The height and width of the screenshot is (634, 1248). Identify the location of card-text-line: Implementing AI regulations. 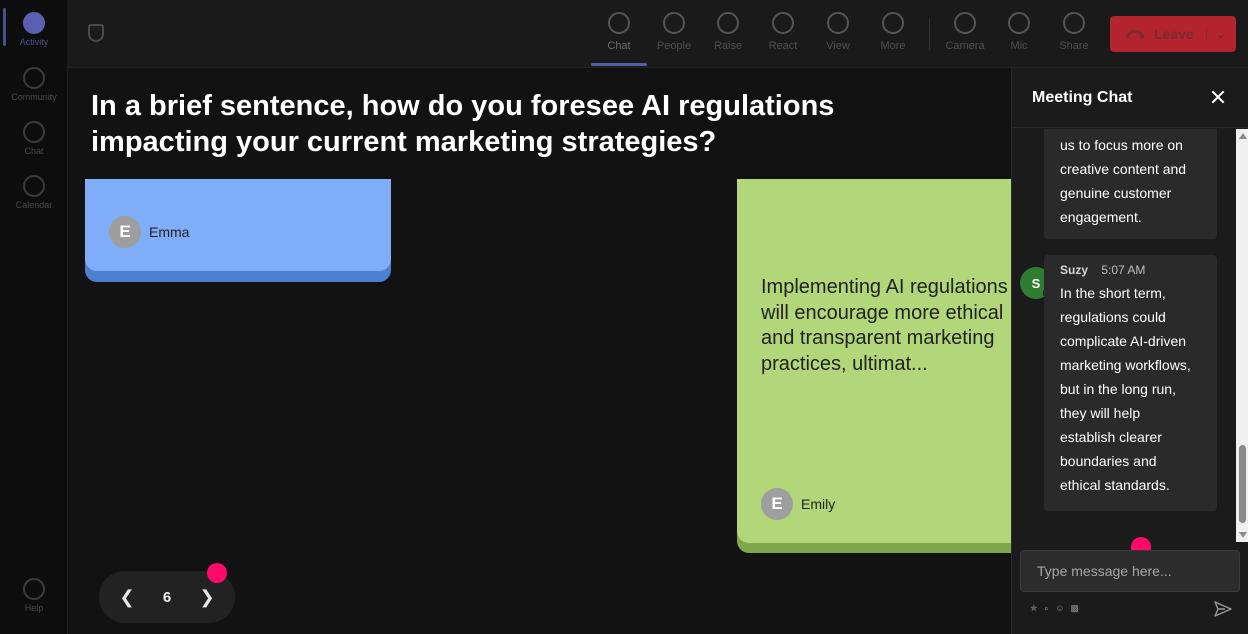
(884, 287).